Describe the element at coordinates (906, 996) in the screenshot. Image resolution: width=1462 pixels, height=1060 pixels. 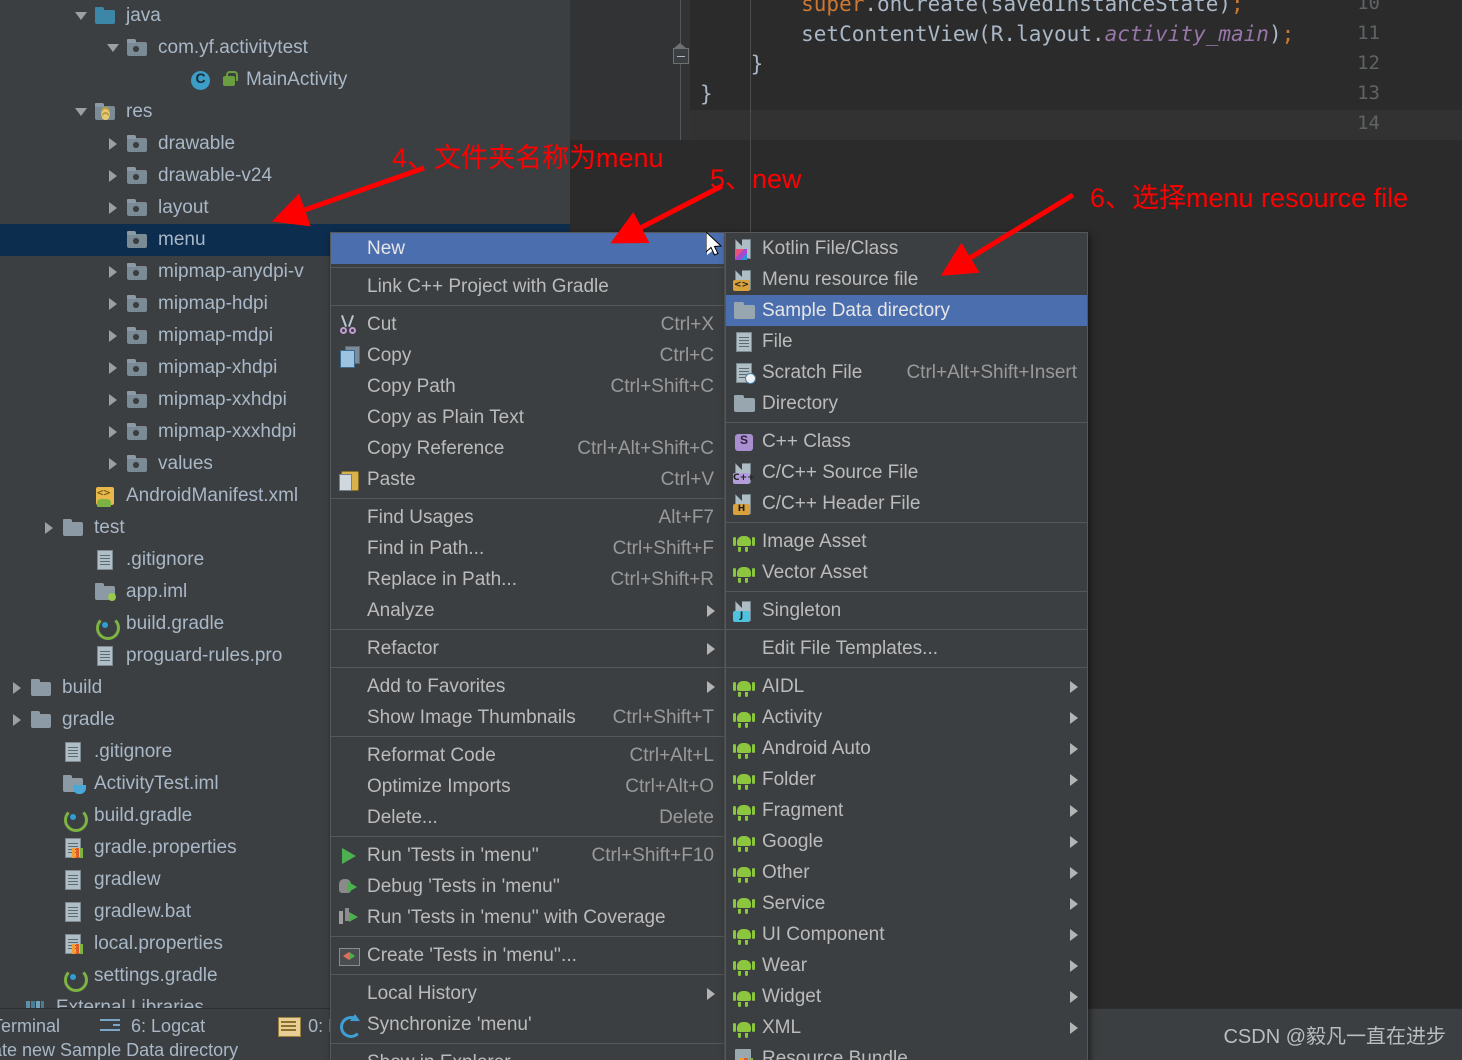
I see `menu-item-widget: Widget` at that location.